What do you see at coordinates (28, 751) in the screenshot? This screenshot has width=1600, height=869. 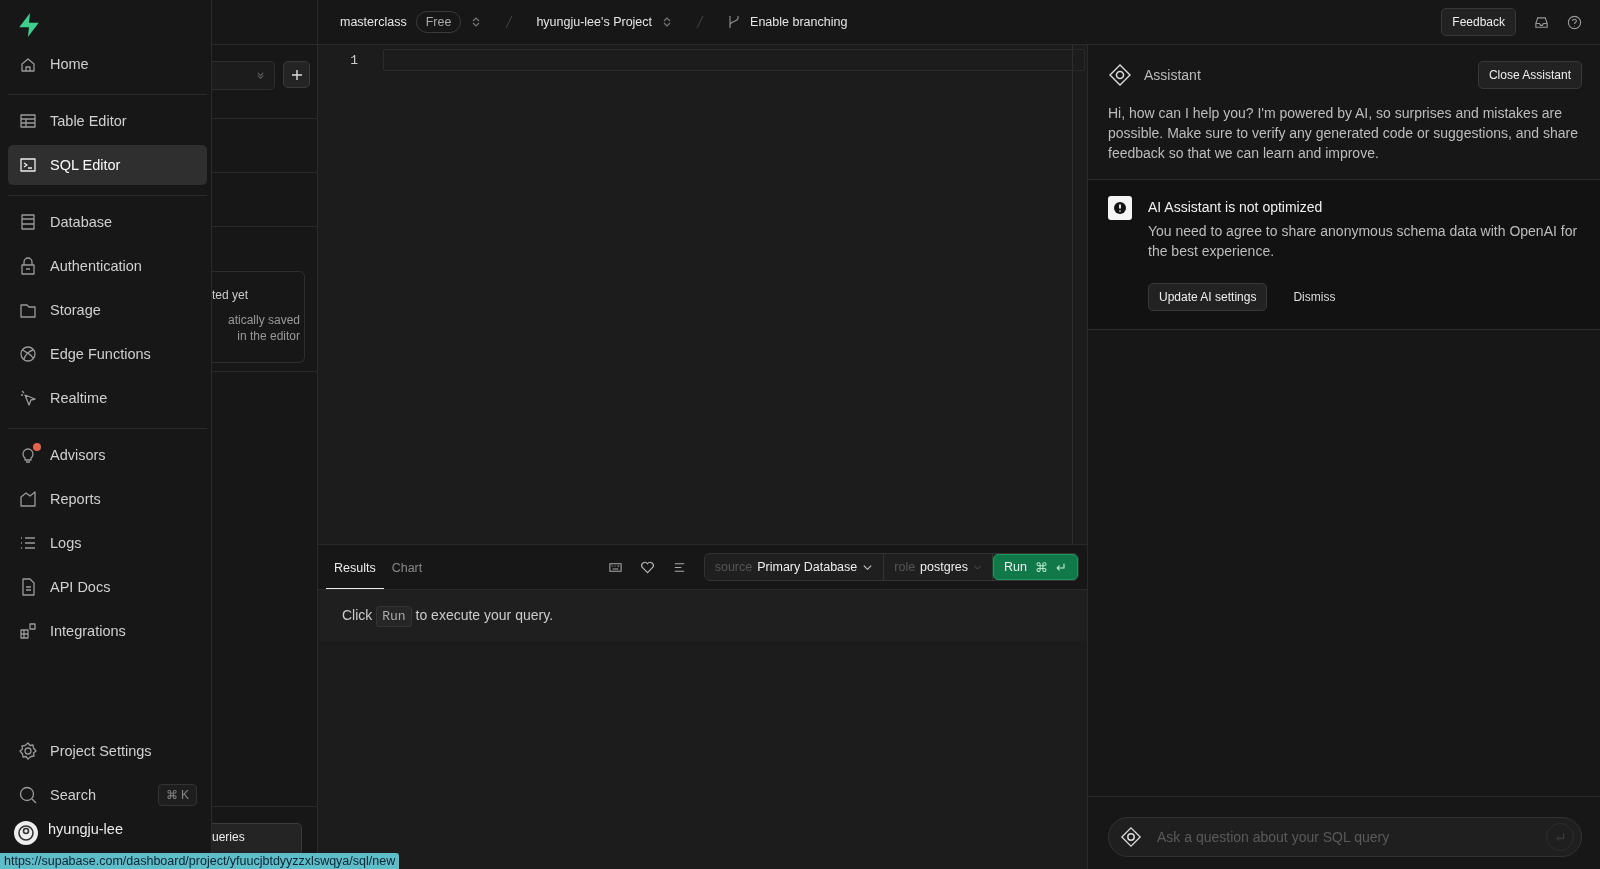 I see `settings-icon` at bounding box center [28, 751].